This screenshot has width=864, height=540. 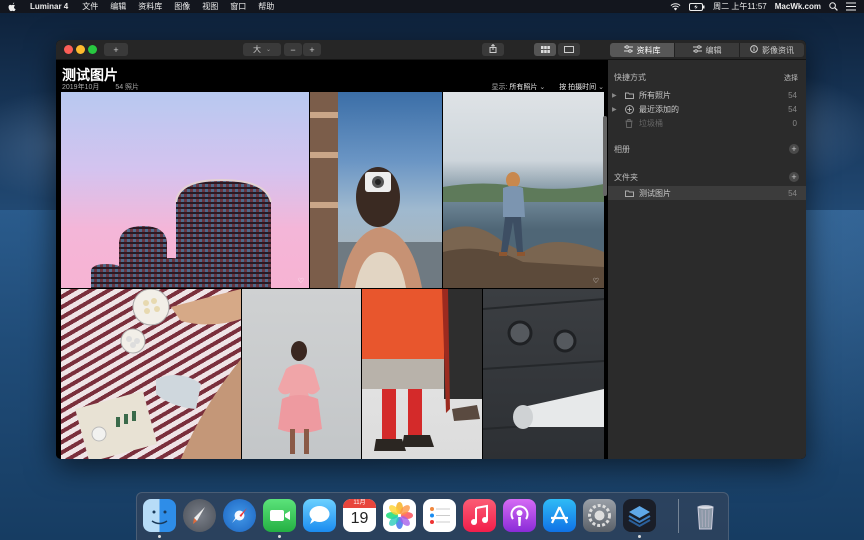 I want to click on tab-library: 资料库, so click(x=642, y=50).